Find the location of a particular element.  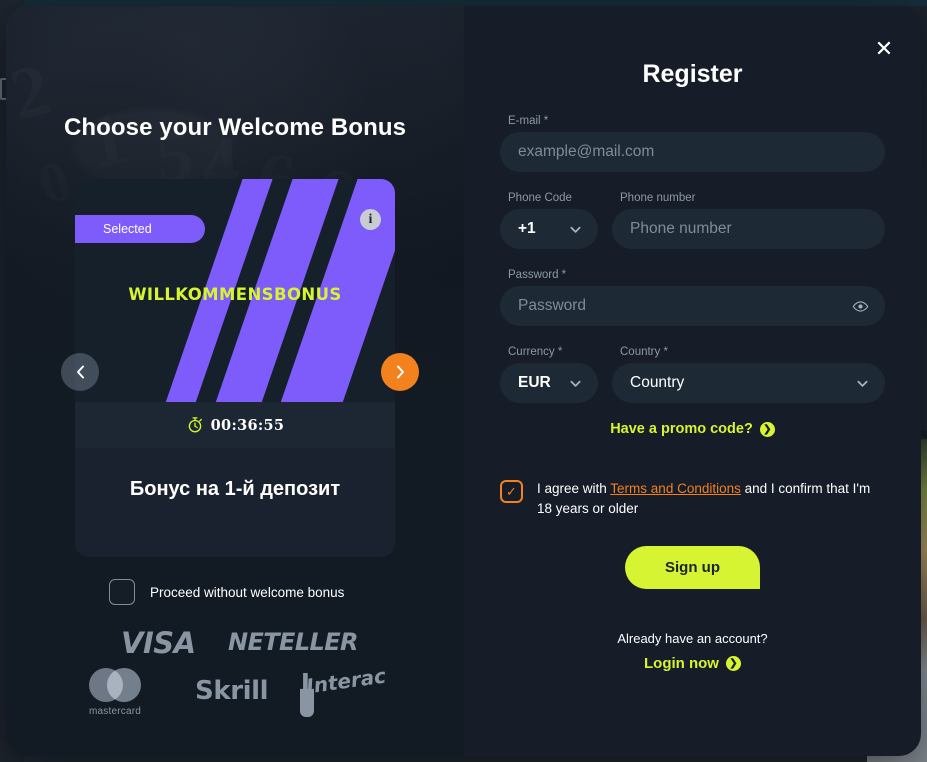

phone-number-field: Phone number is located at coordinates (748, 229).